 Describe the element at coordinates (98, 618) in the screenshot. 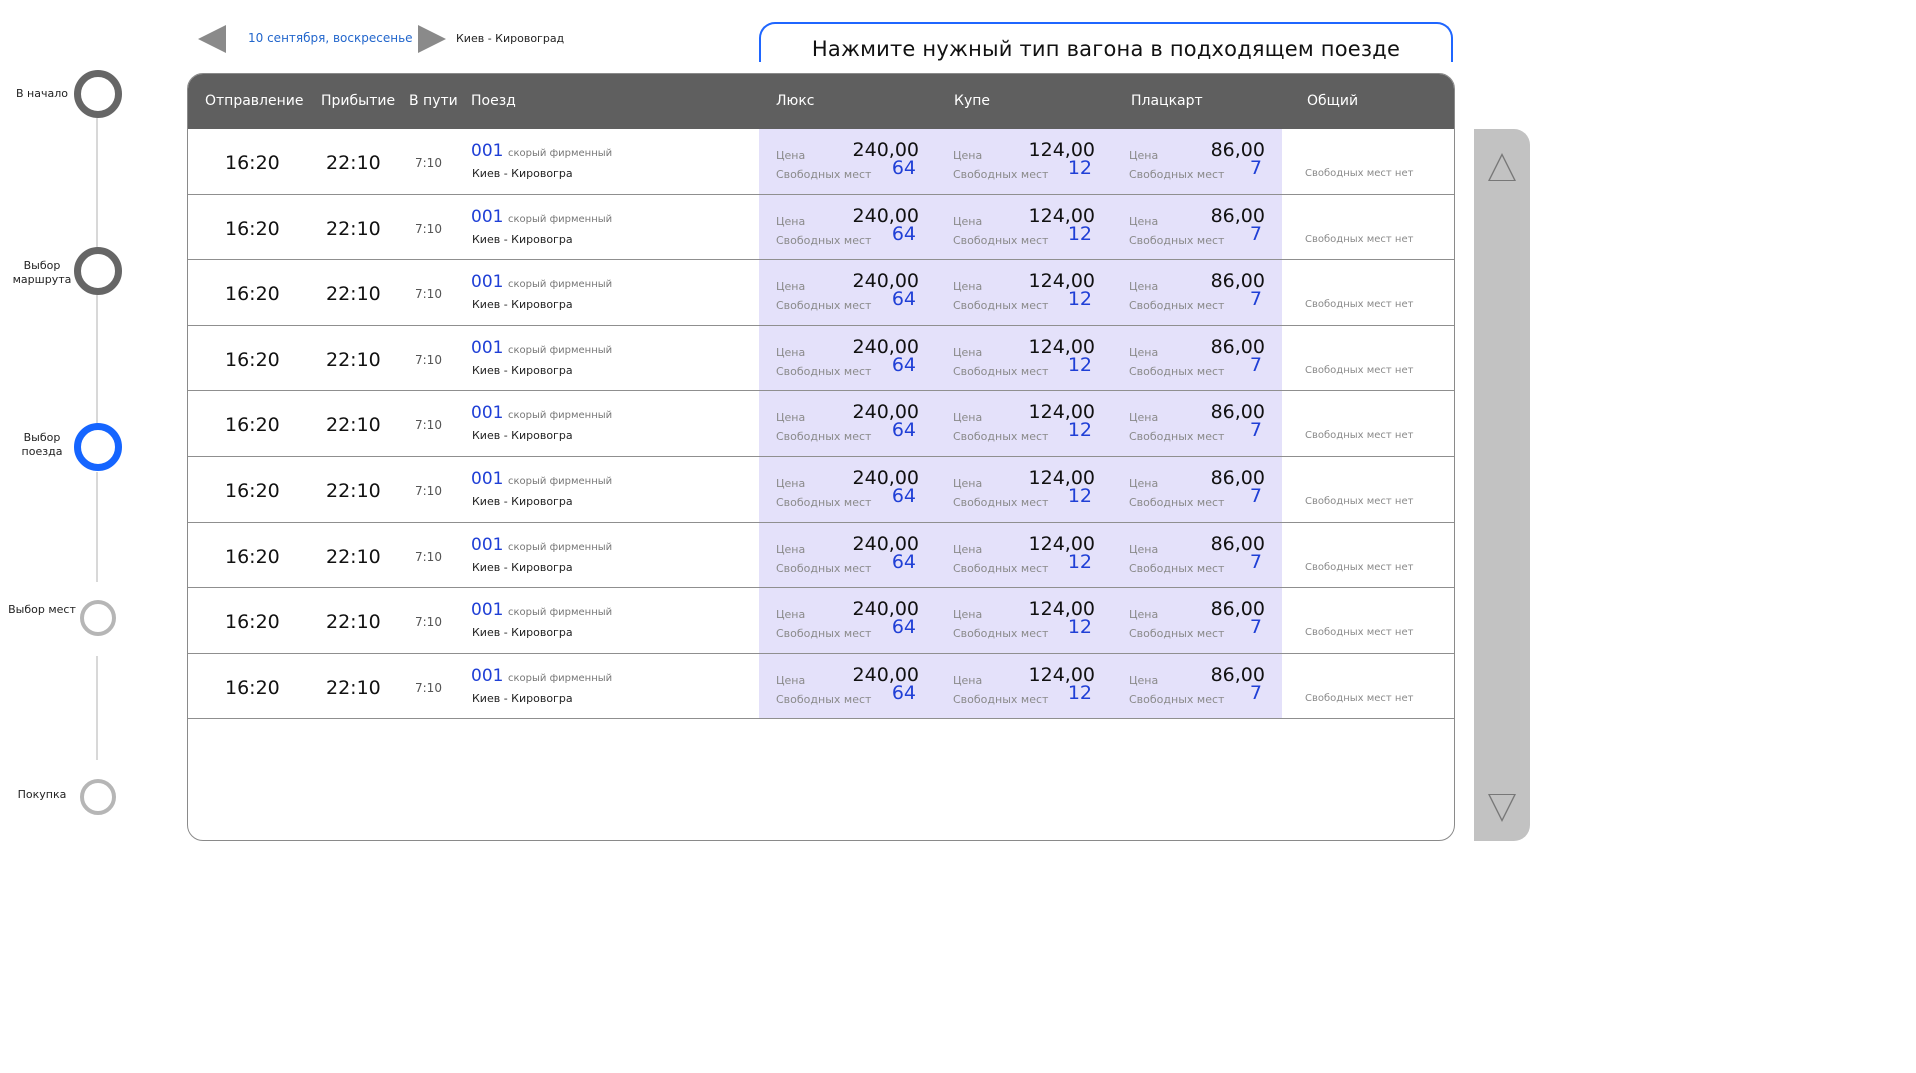

I see `step-todo-circle-icon` at that location.